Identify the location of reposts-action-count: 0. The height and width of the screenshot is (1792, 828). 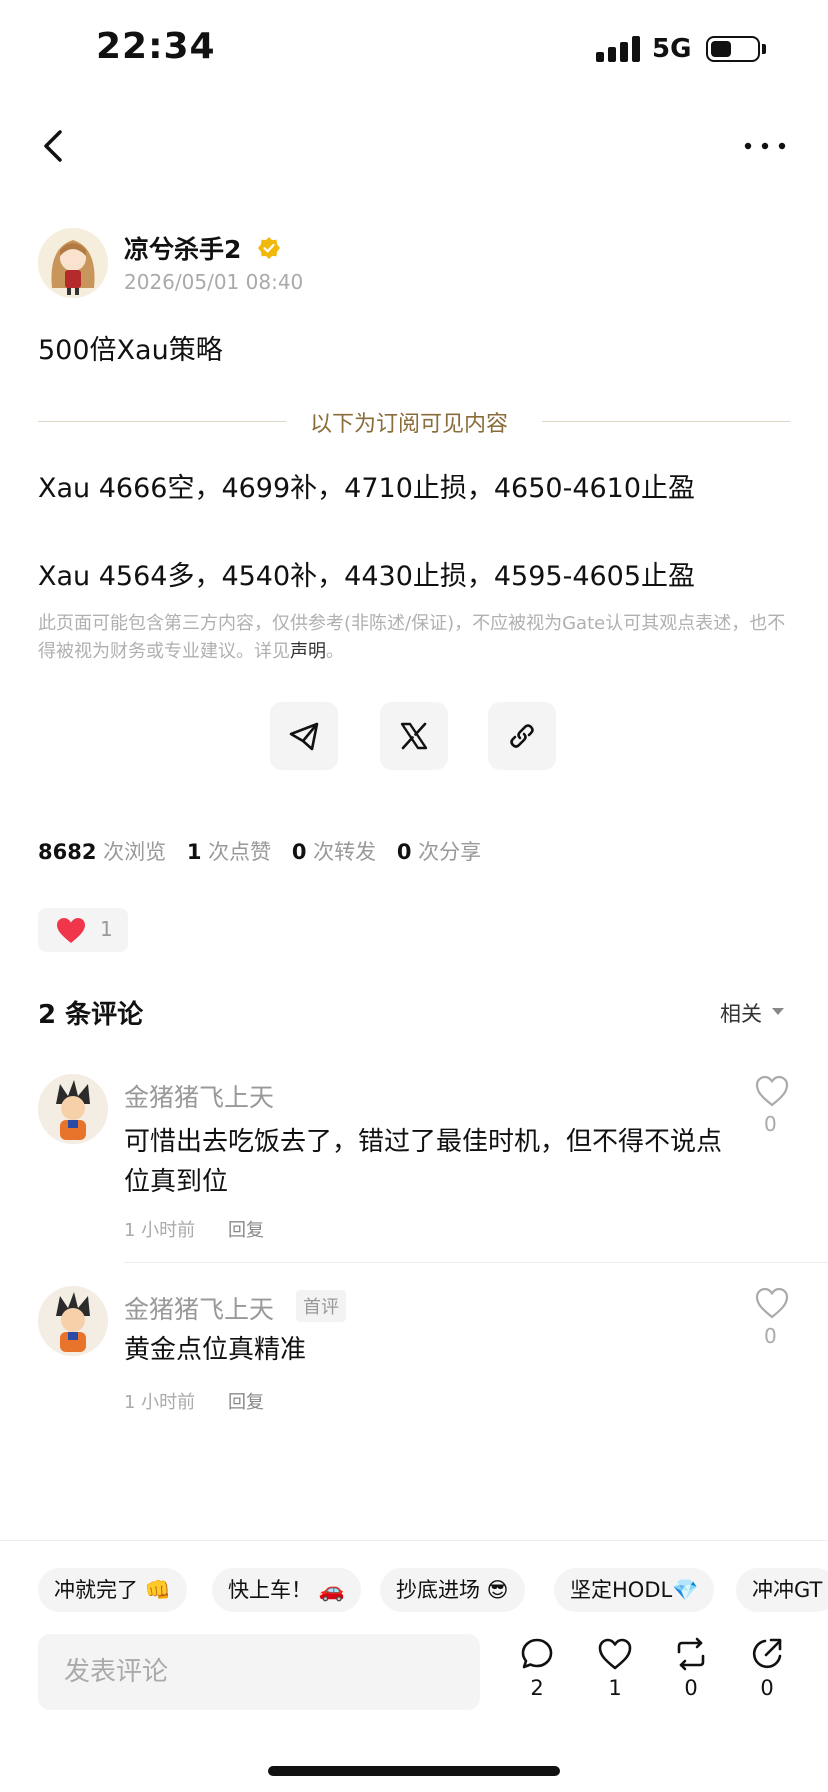
(691, 1688).